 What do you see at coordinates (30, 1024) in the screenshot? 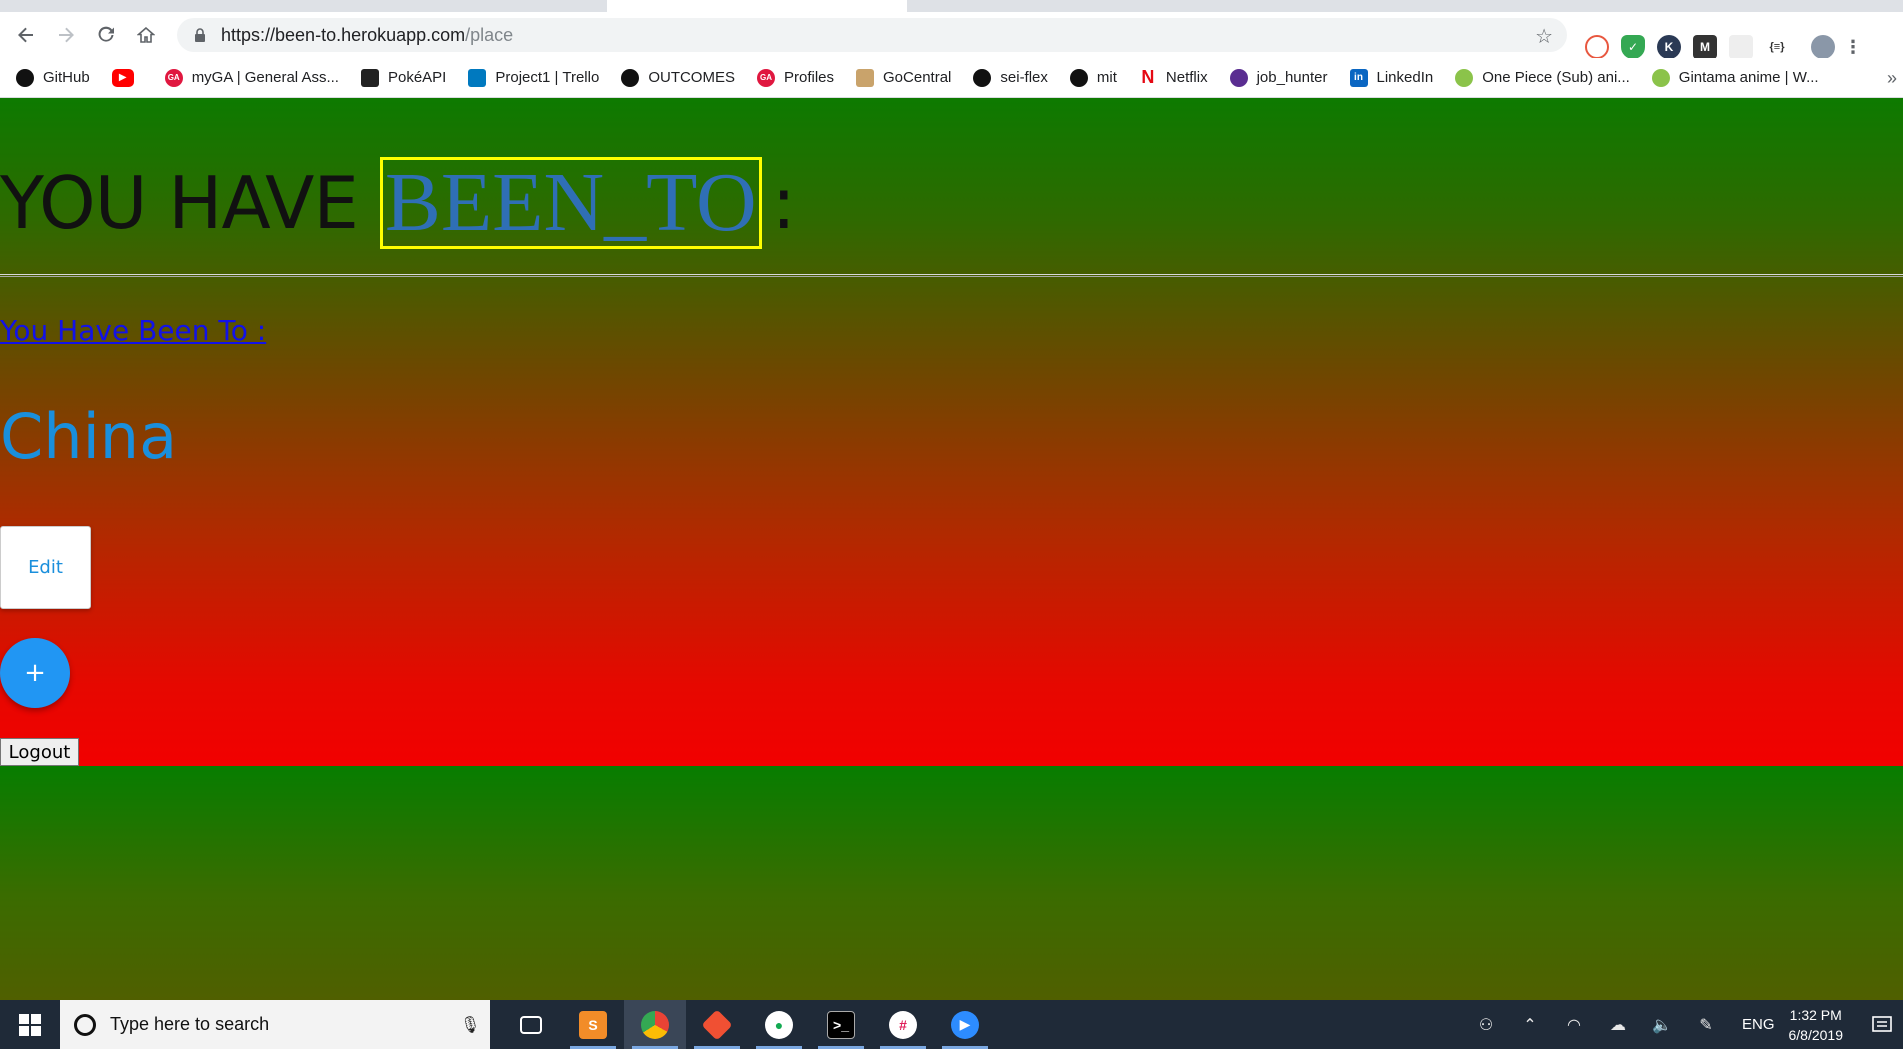
I see `windows-start-icon` at bounding box center [30, 1024].